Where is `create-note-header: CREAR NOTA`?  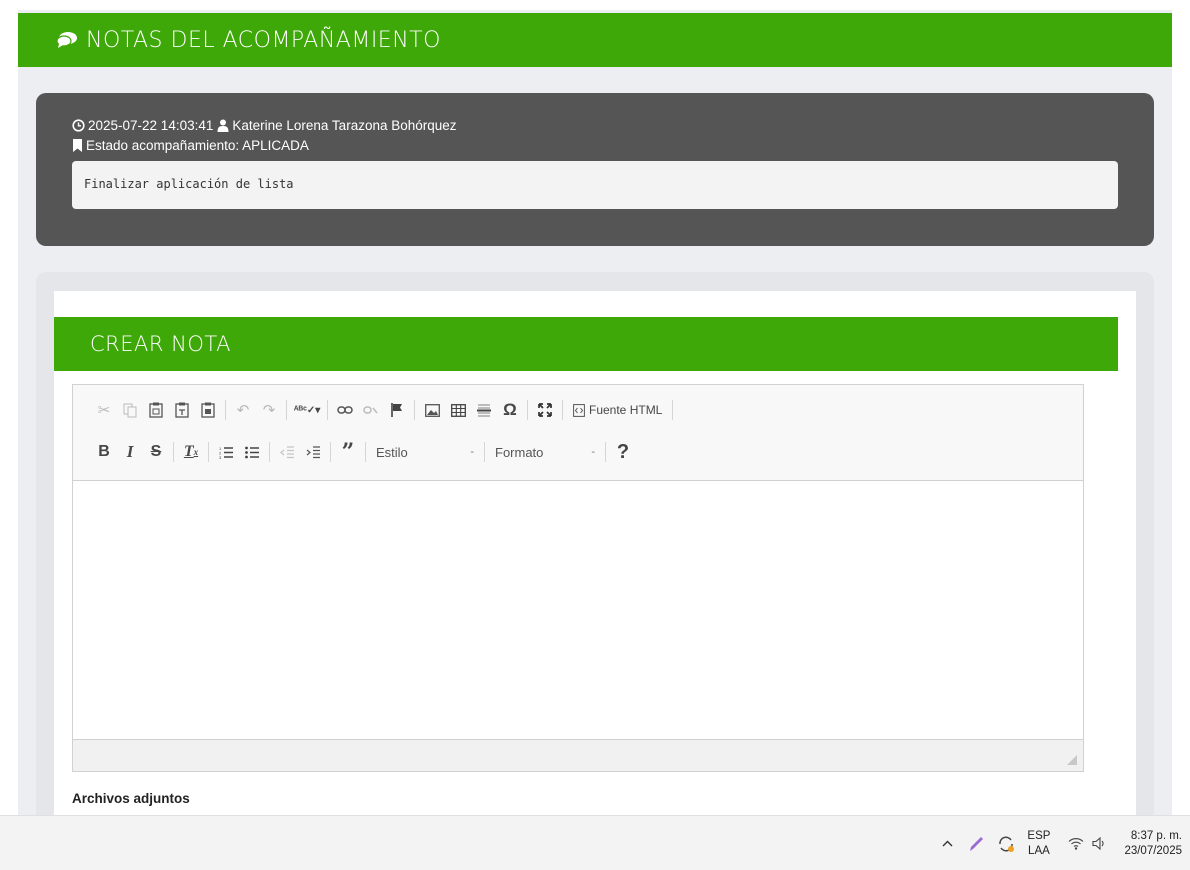 create-note-header: CREAR NOTA is located at coordinates (586, 344).